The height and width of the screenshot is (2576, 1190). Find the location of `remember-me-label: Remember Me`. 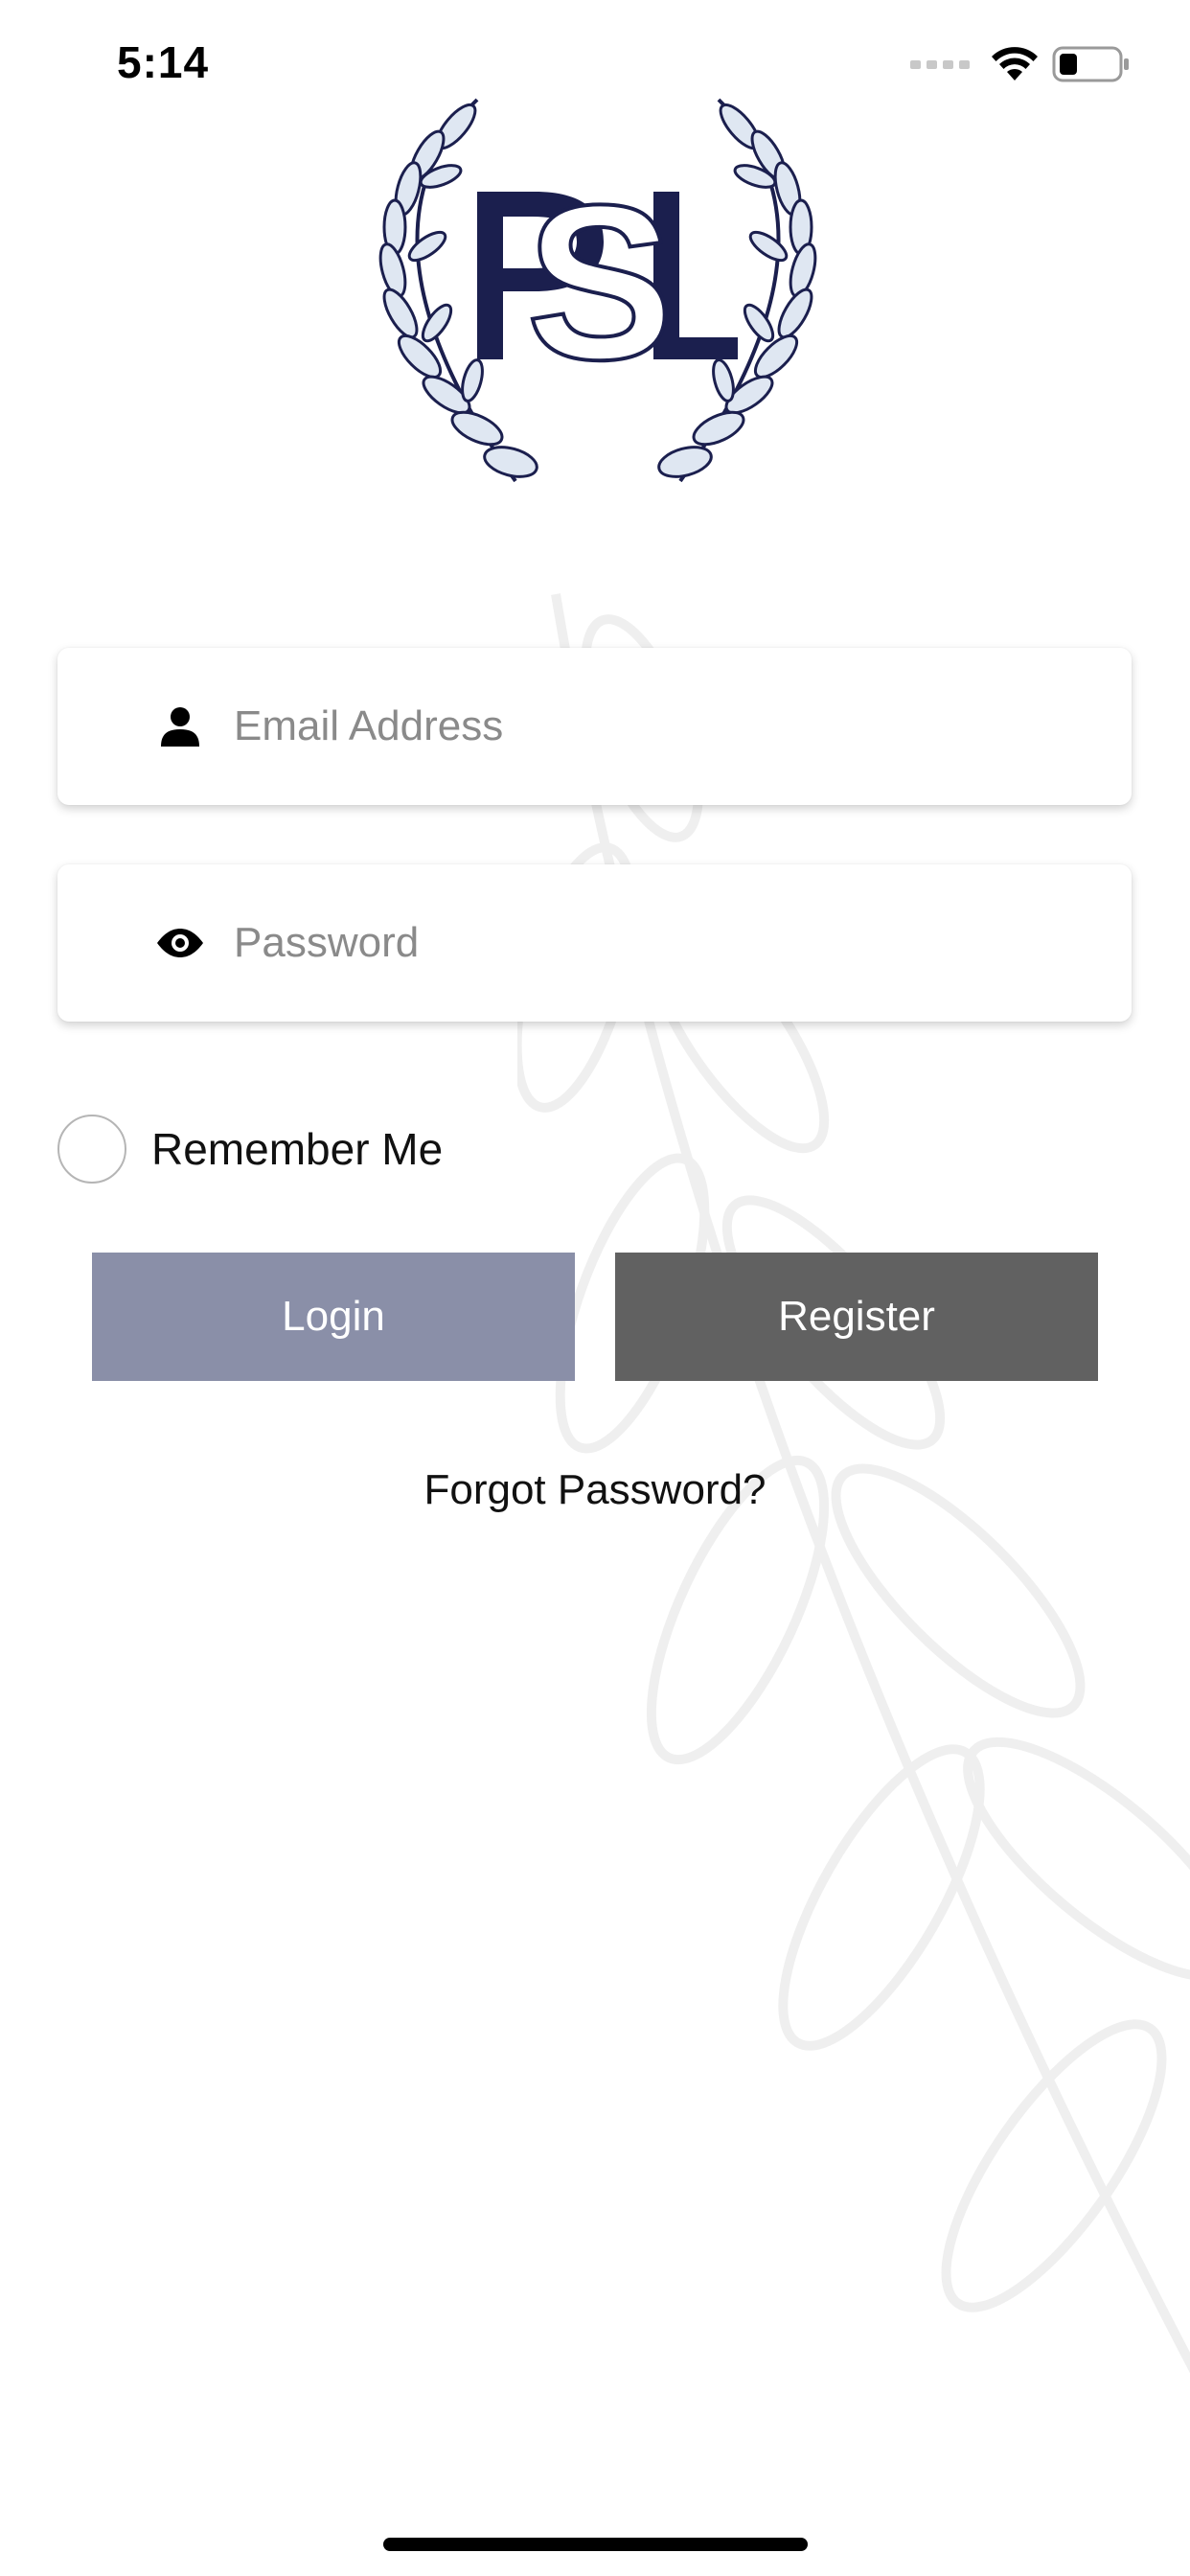

remember-me-label: Remember Me is located at coordinates (297, 1149).